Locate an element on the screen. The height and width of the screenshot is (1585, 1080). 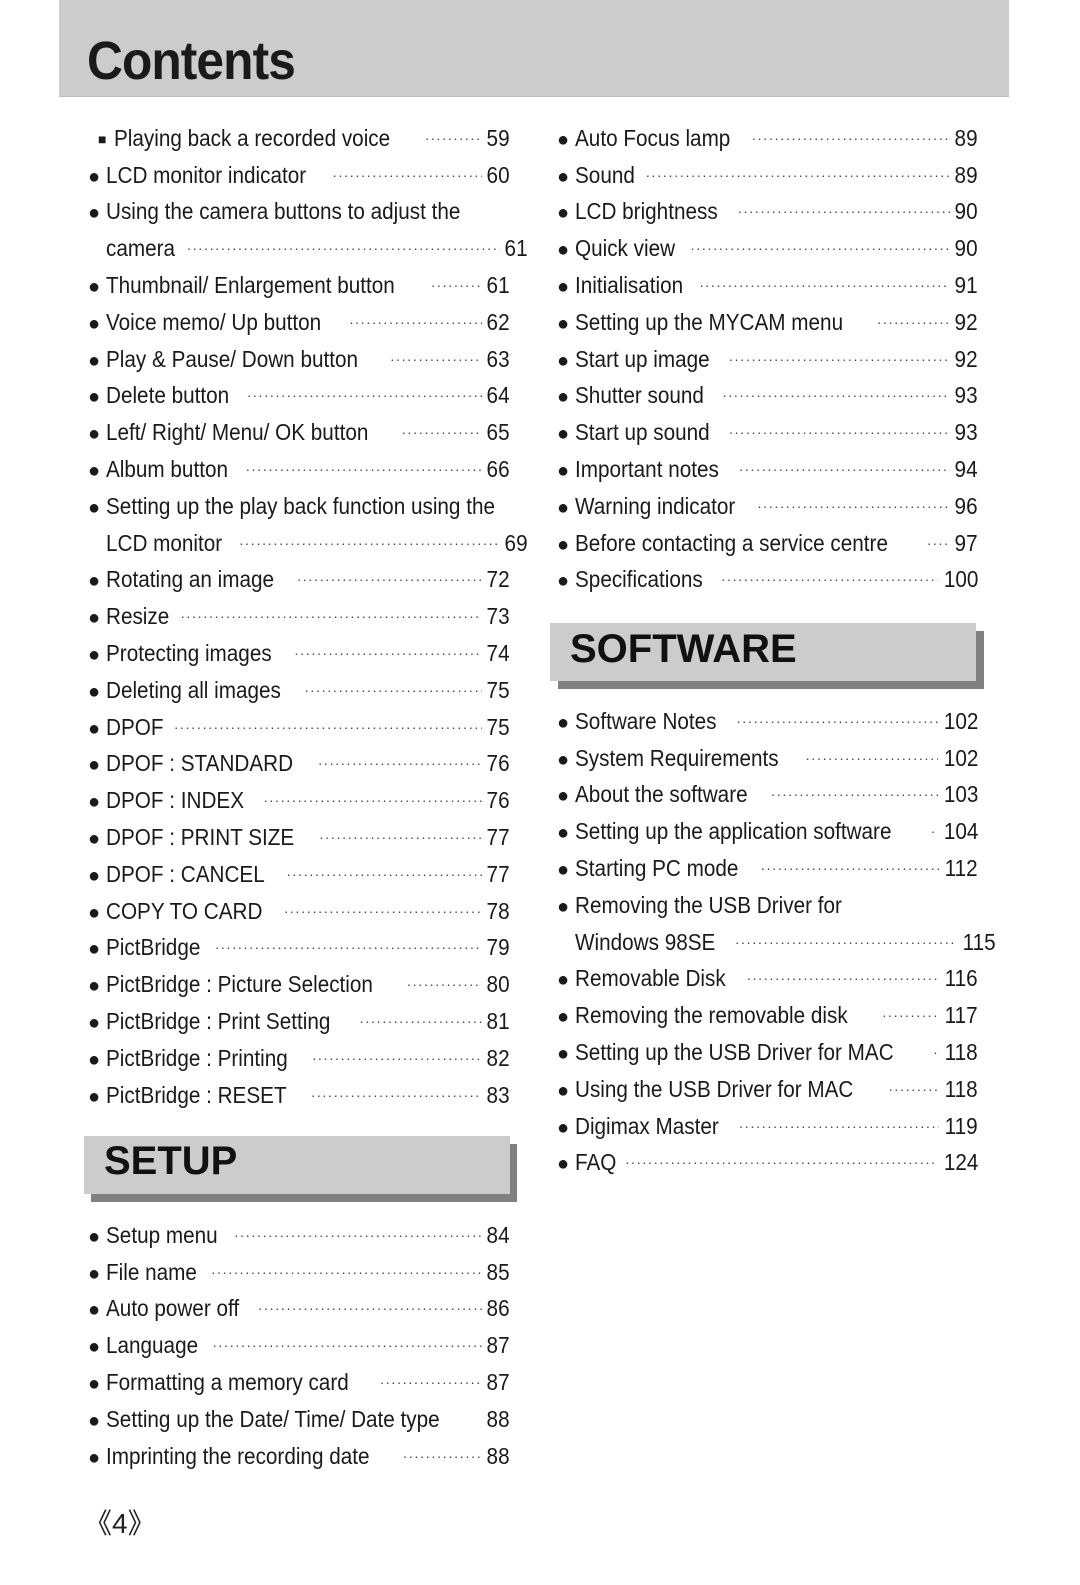
toc-entry-page: 76 is located at coordinates (498, 763).